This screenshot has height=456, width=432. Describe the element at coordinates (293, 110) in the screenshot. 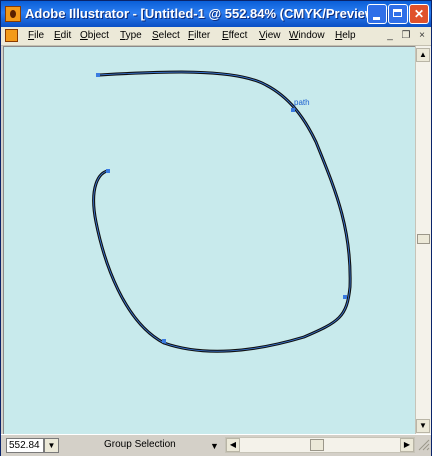

I see `anchor-point-label` at that location.